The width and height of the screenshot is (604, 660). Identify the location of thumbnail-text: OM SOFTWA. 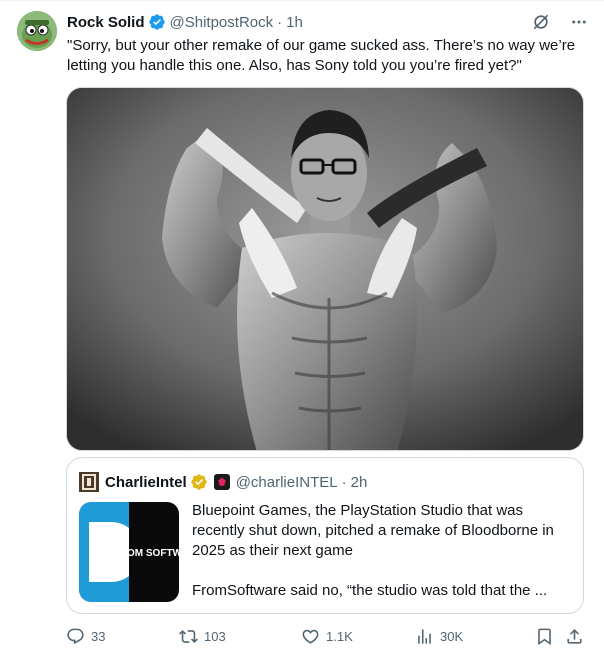
(153, 553).